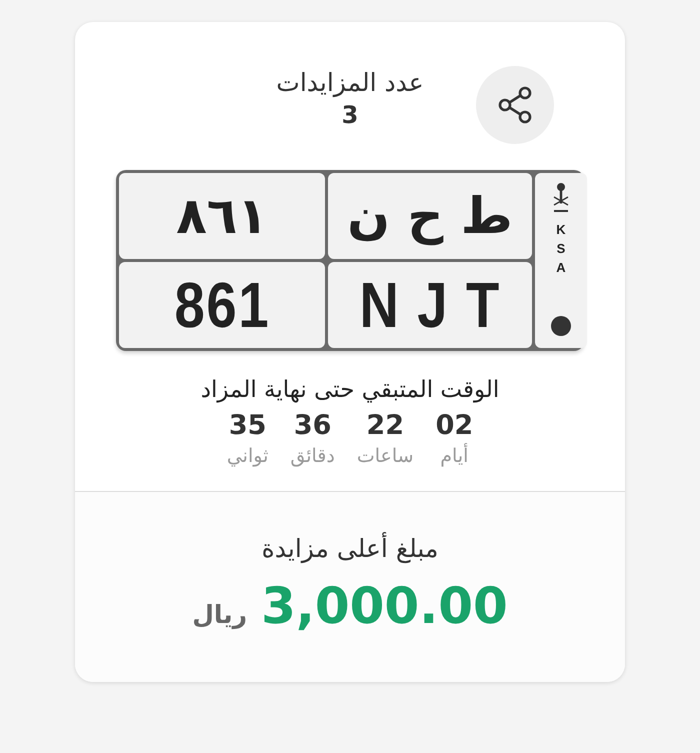 The height and width of the screenshot is (753, 700). I want to click on bids-count: 3, so click(350, 115).